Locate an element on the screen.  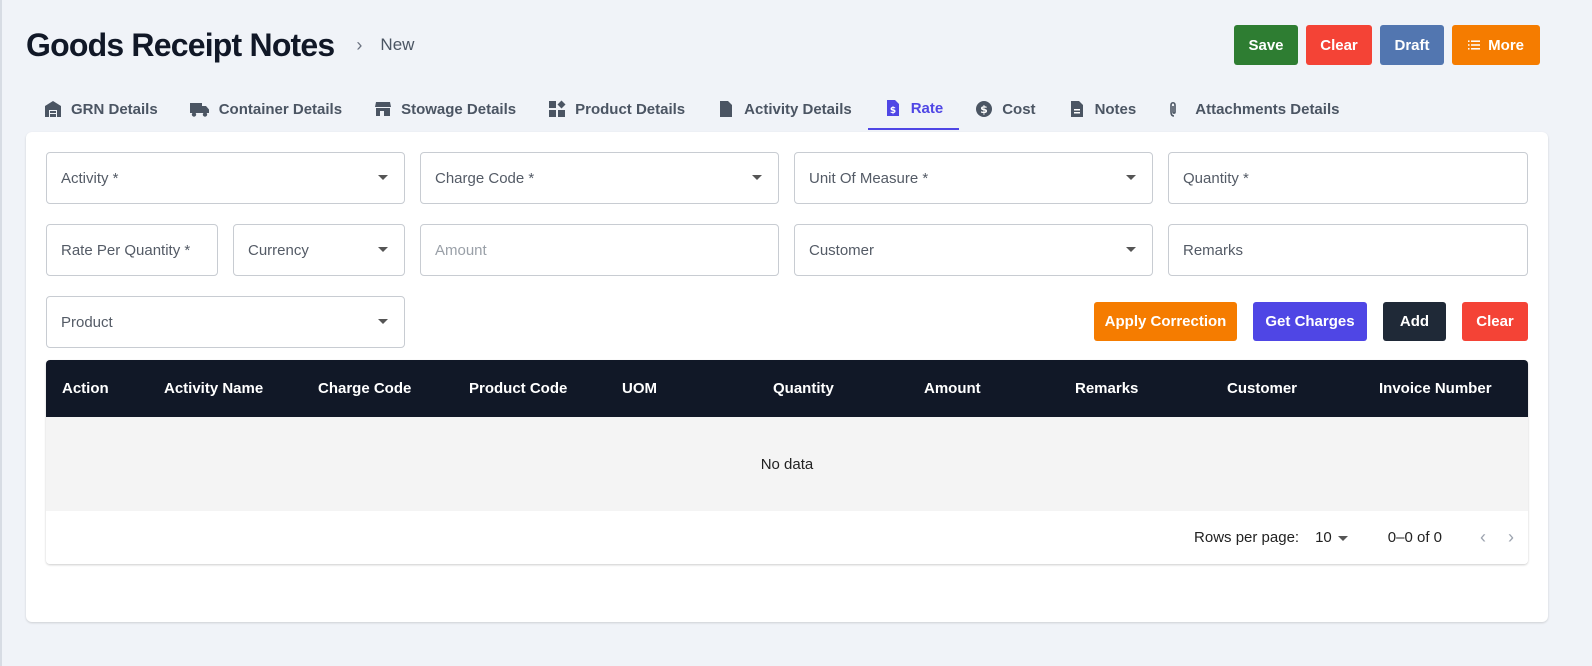
dollar-file-icon: $ is located at coordinates (892, 108).